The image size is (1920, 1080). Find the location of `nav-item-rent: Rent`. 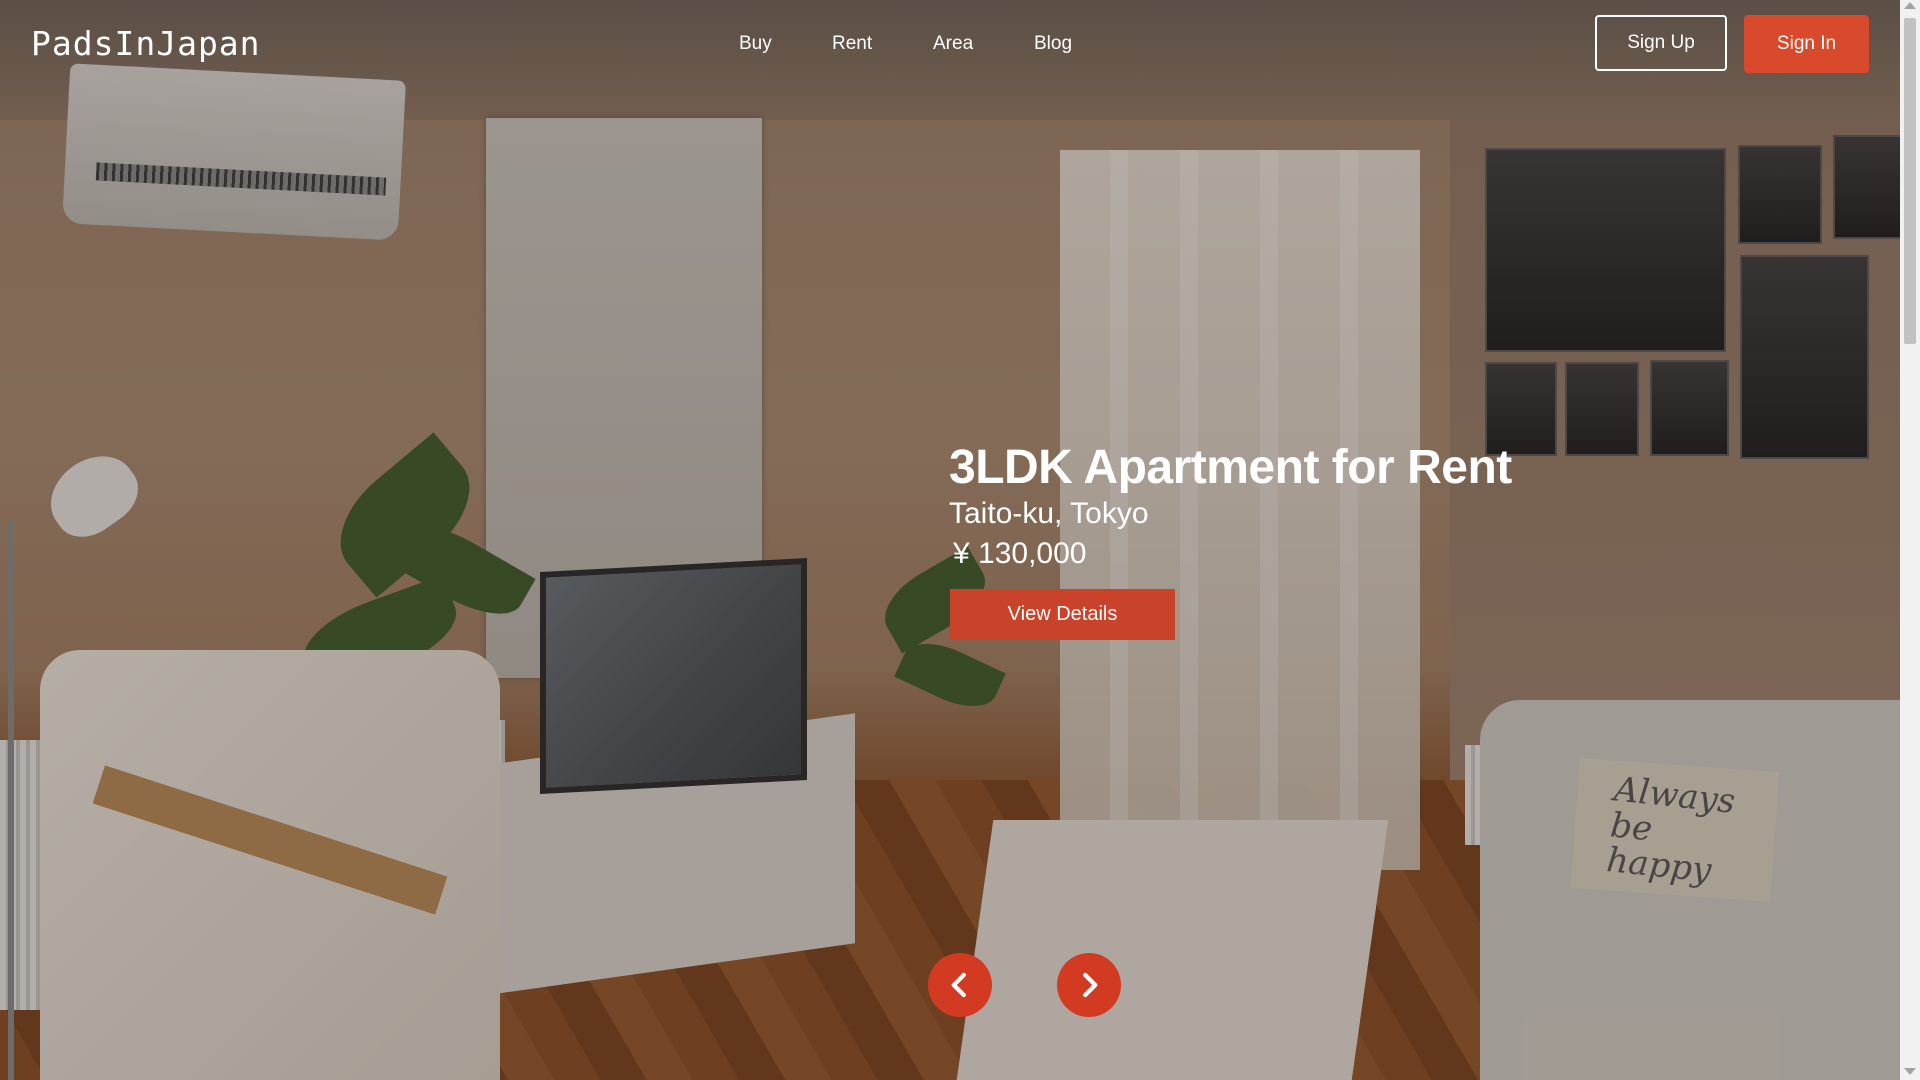

nav-item-rent: Rent is located at coordinates (852, 44).